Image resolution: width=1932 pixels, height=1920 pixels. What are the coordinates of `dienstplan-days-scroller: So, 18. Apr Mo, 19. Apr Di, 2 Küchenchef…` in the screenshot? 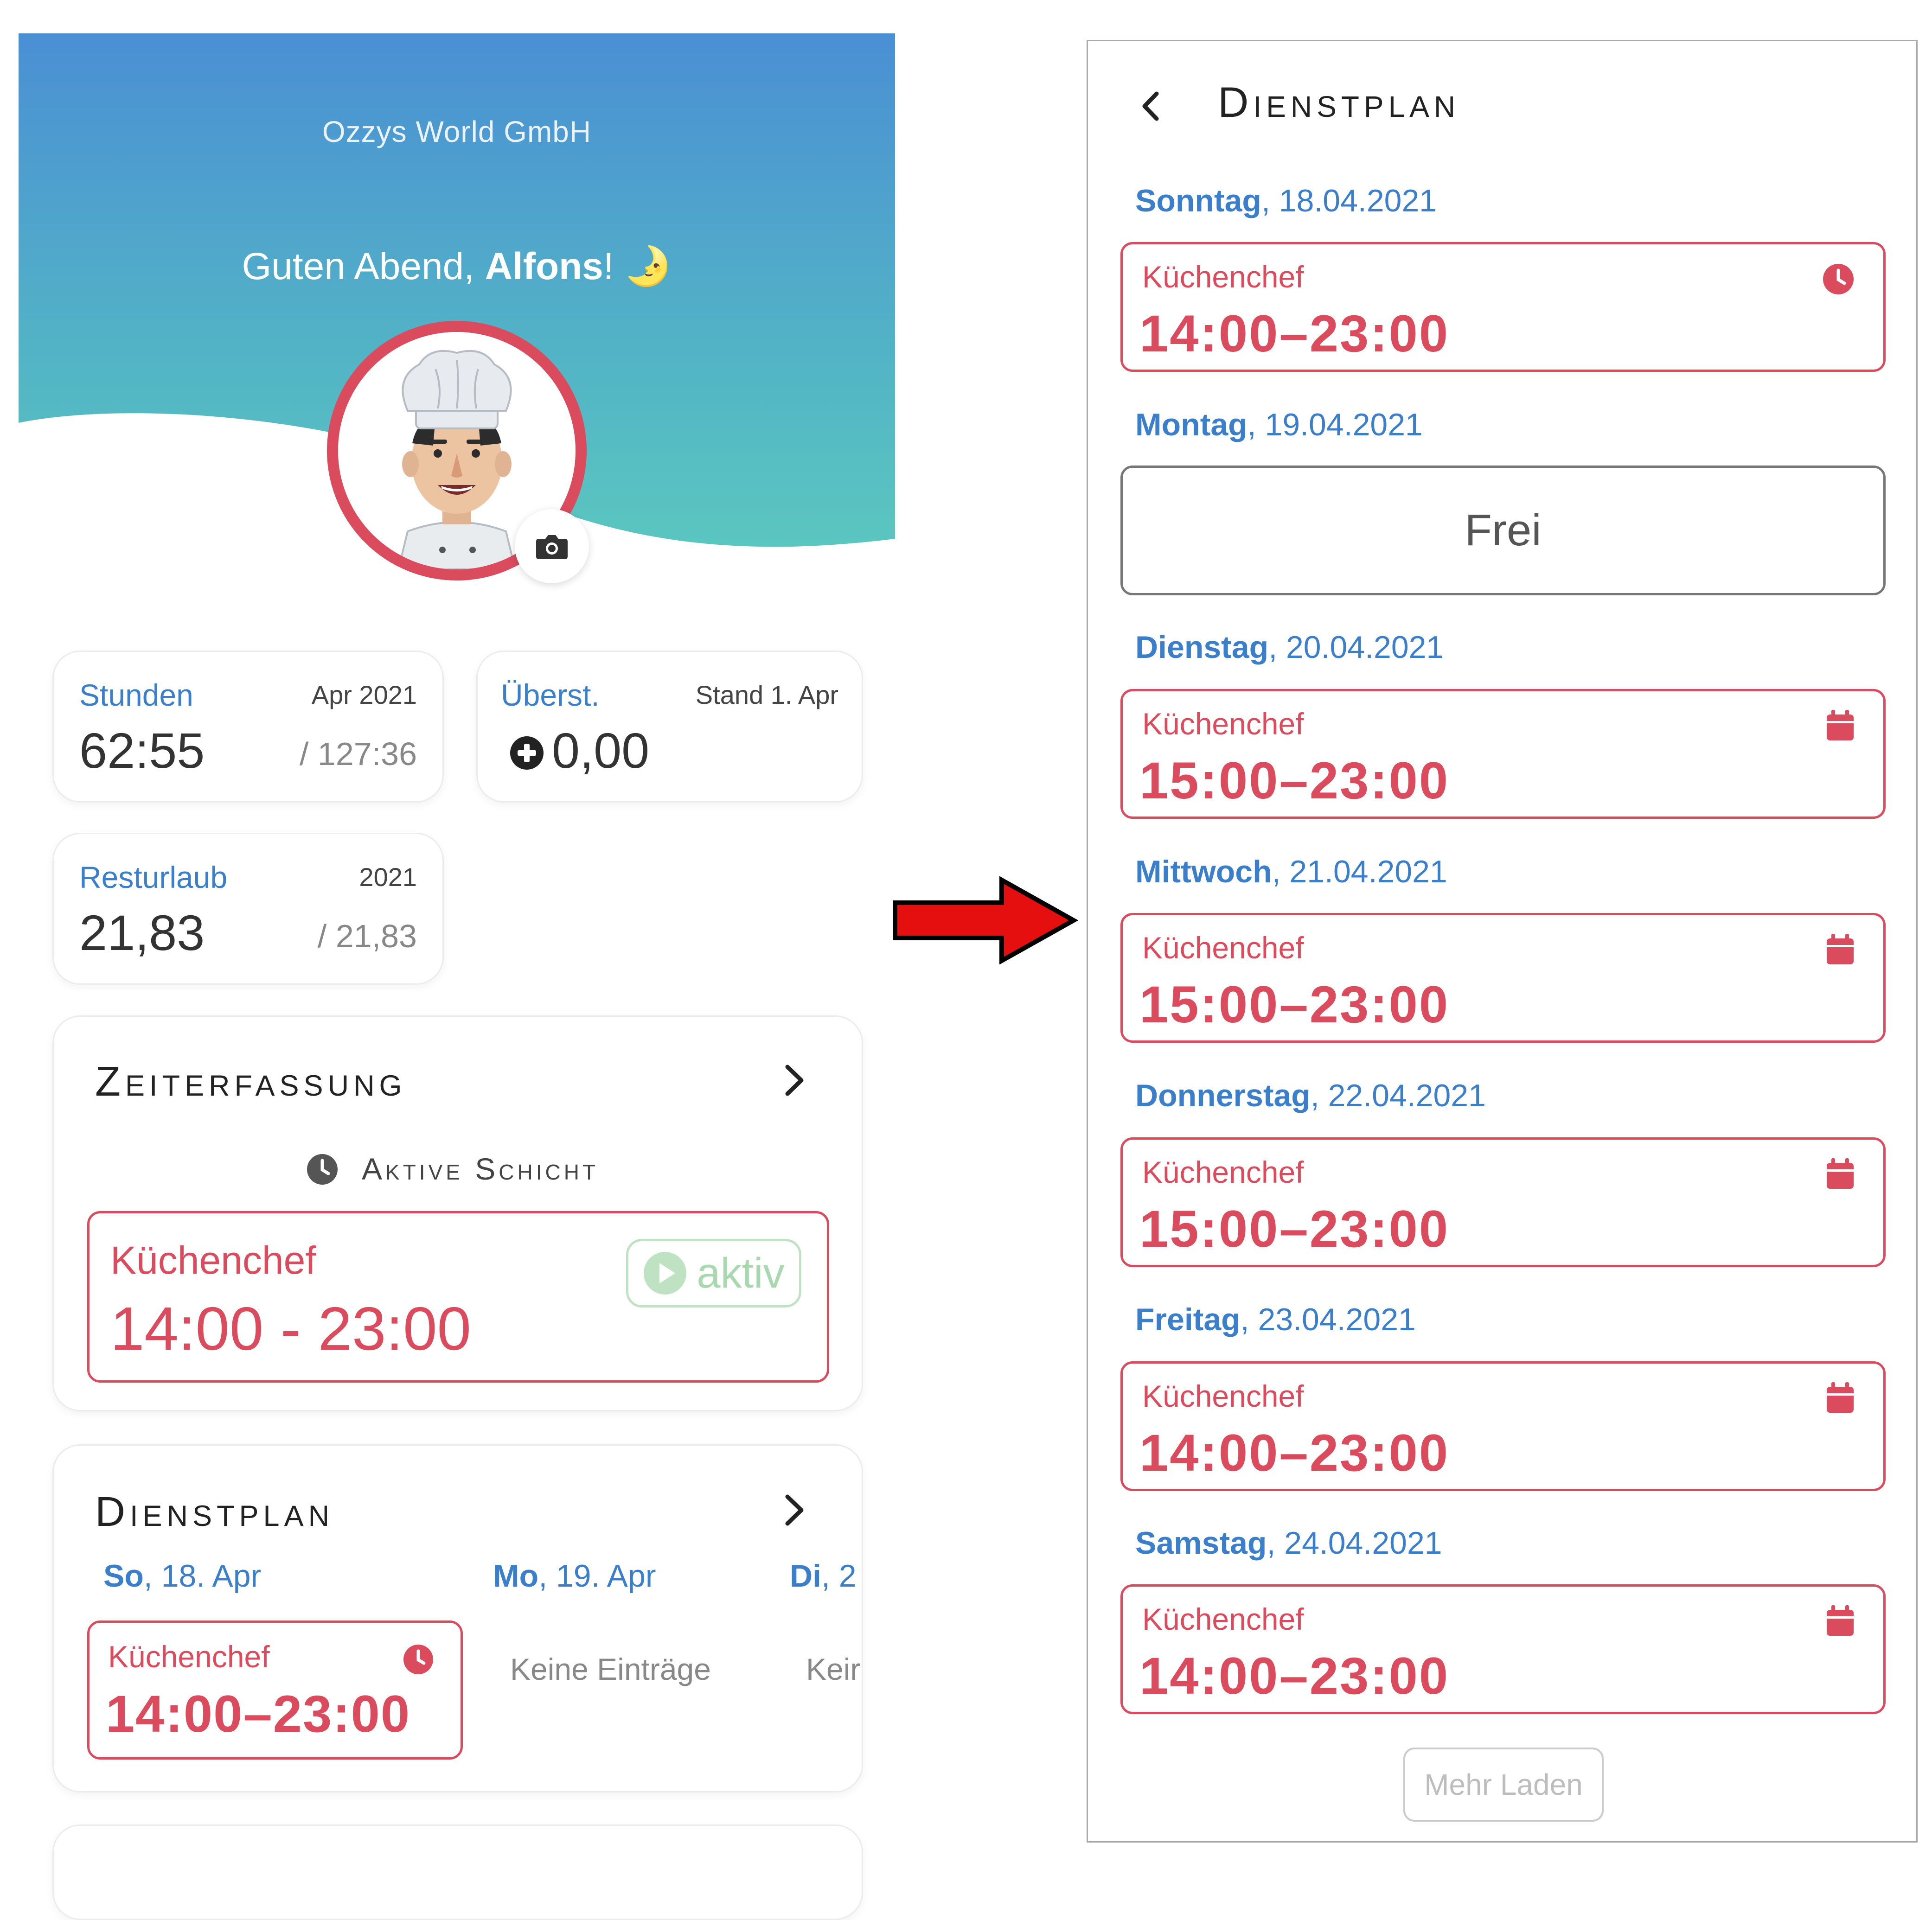 It's located at (456, 1664).